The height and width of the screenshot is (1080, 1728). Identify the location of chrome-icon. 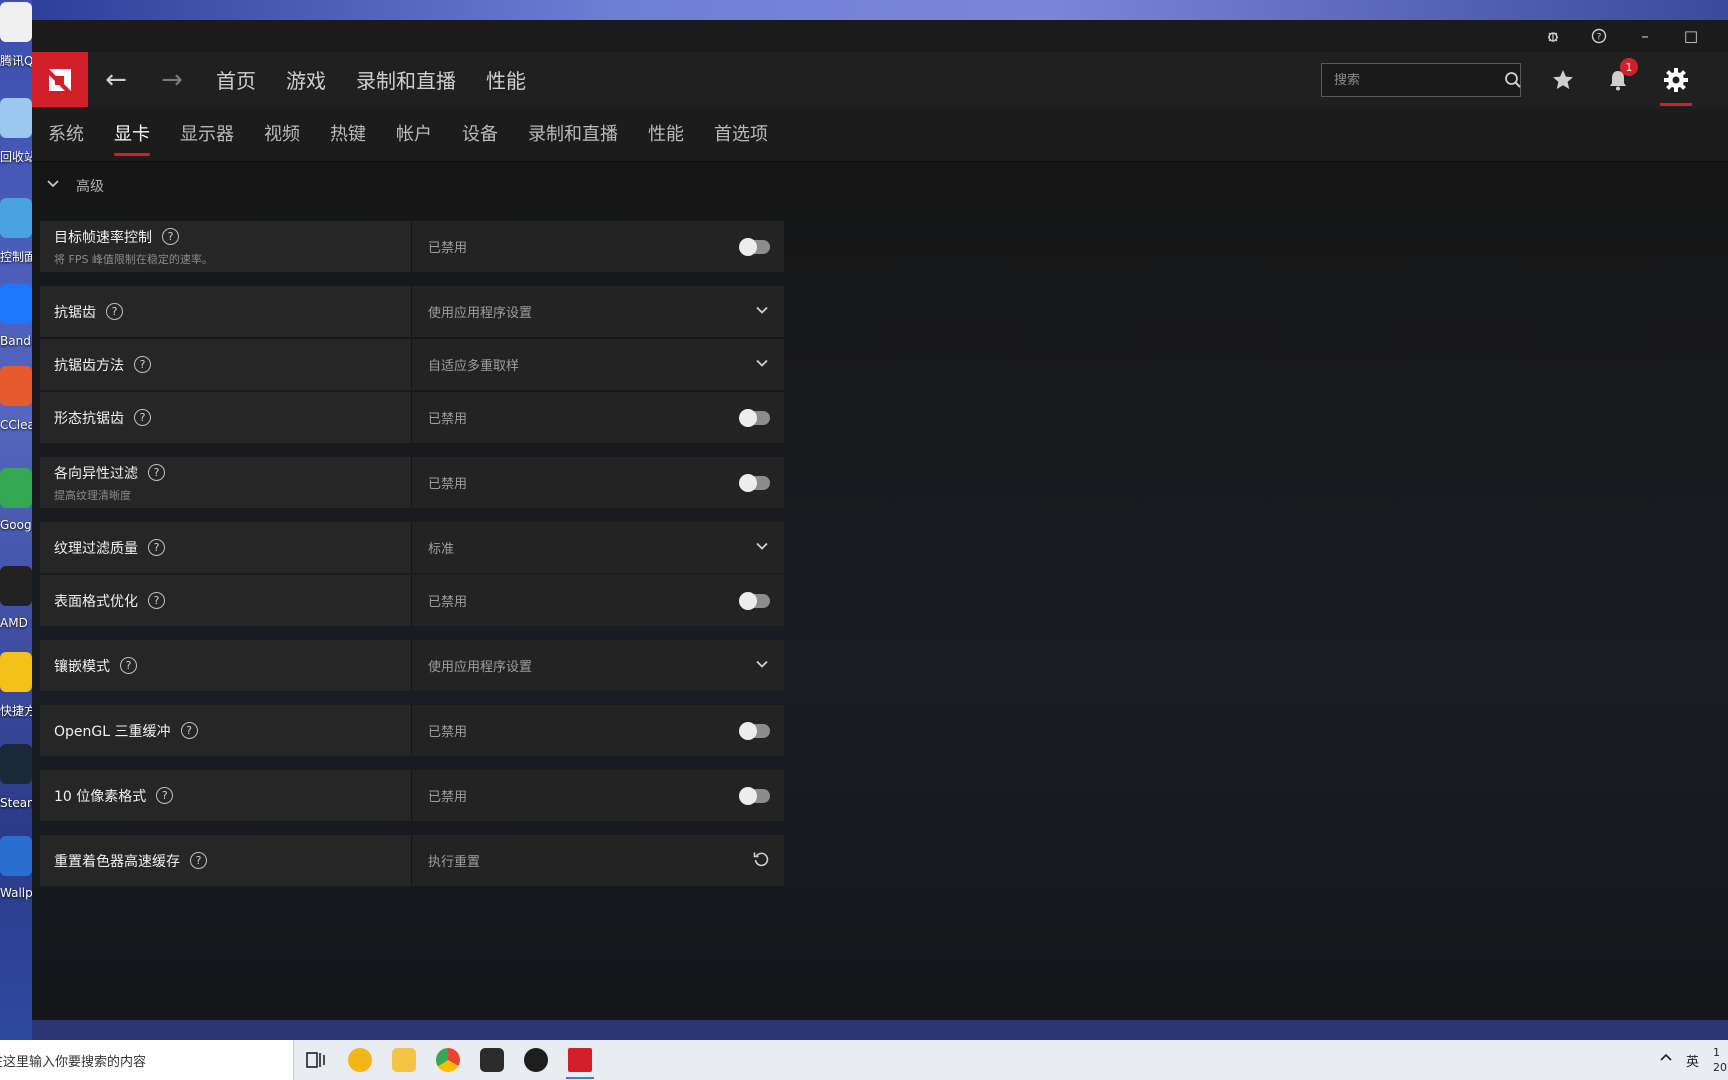
(448, 1060).